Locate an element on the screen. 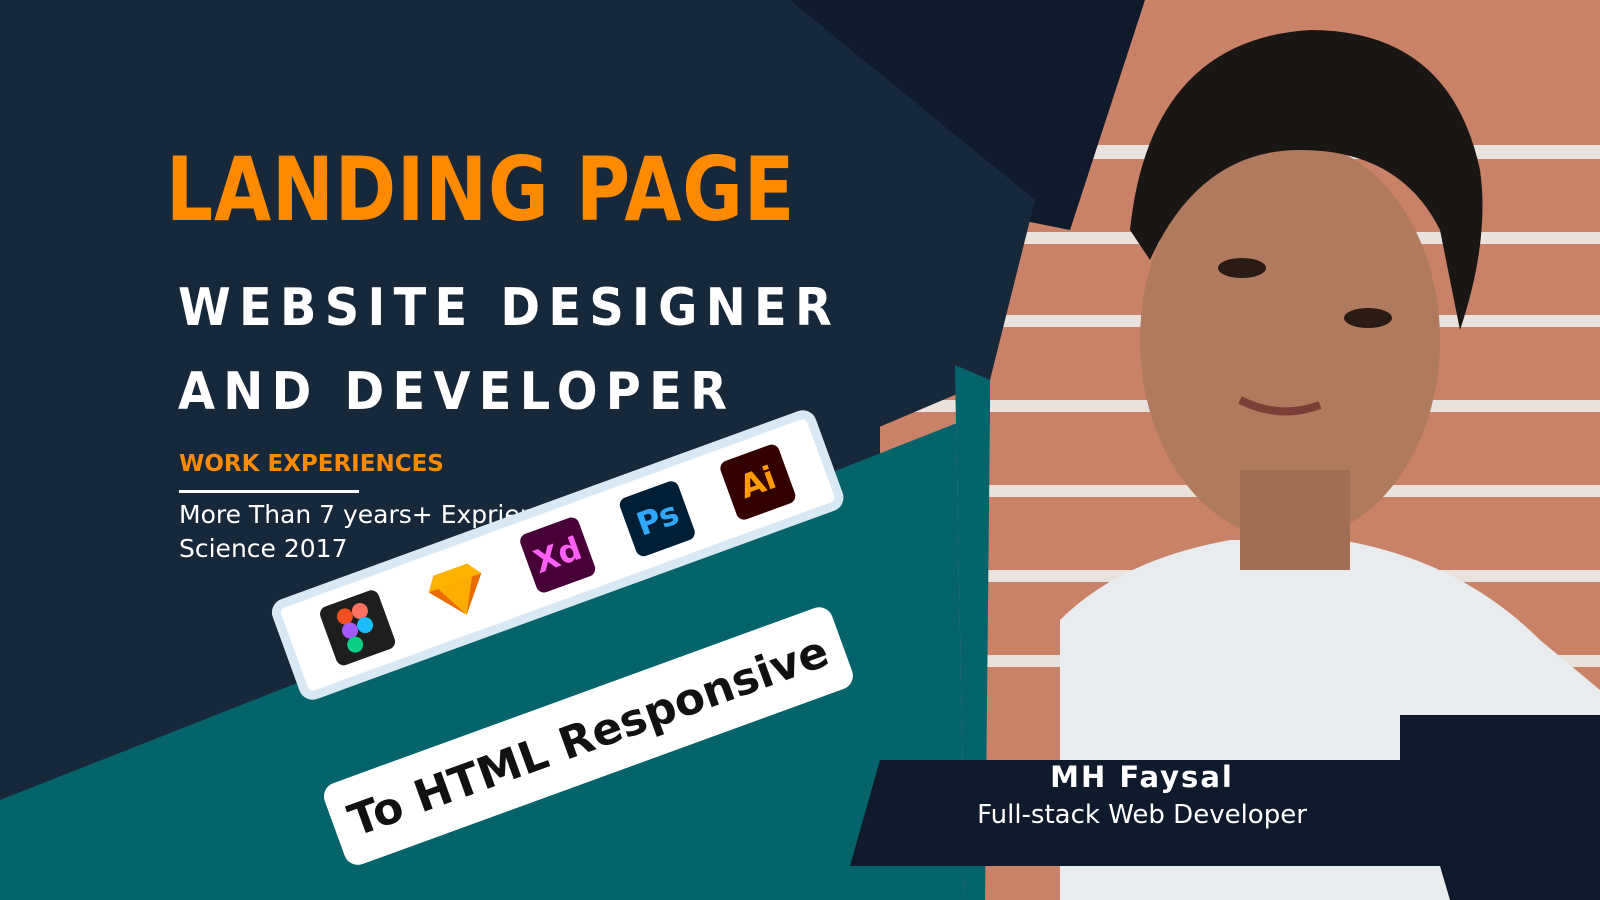 The height and width of the screenshot is (900, 1600). ai-icon: Ai is located at coordinates (757, 482).